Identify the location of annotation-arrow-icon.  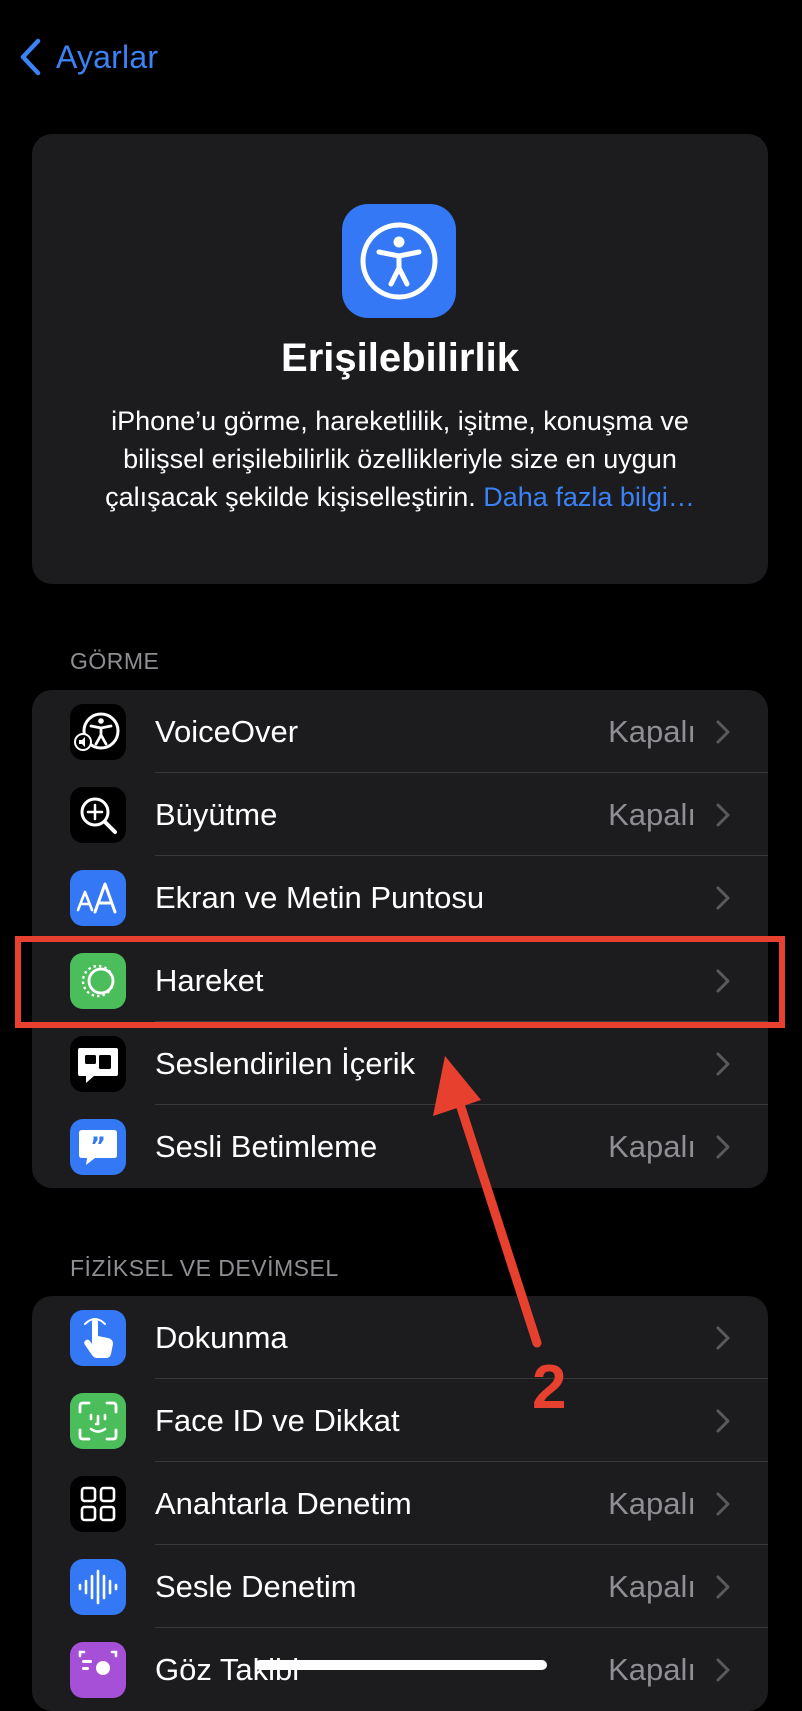
(487, 1202).